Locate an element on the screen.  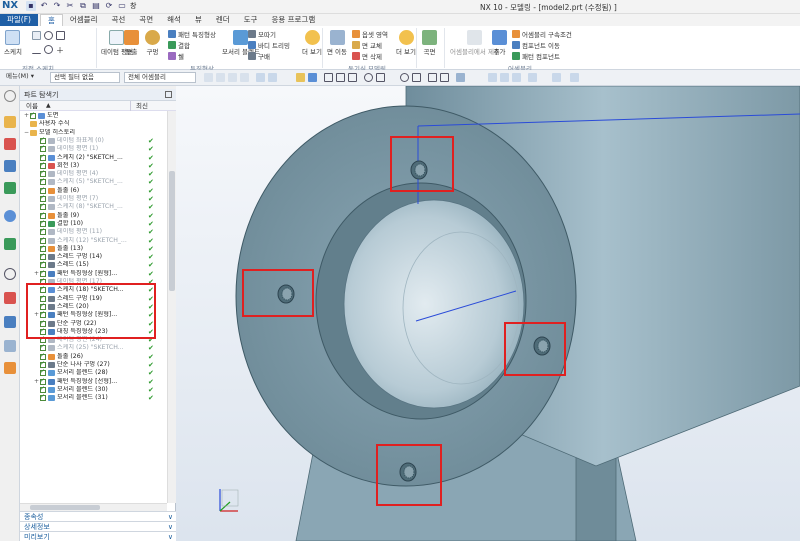
type-filter-select: 선택 필터 없음 is located at coordinates (85, 77).